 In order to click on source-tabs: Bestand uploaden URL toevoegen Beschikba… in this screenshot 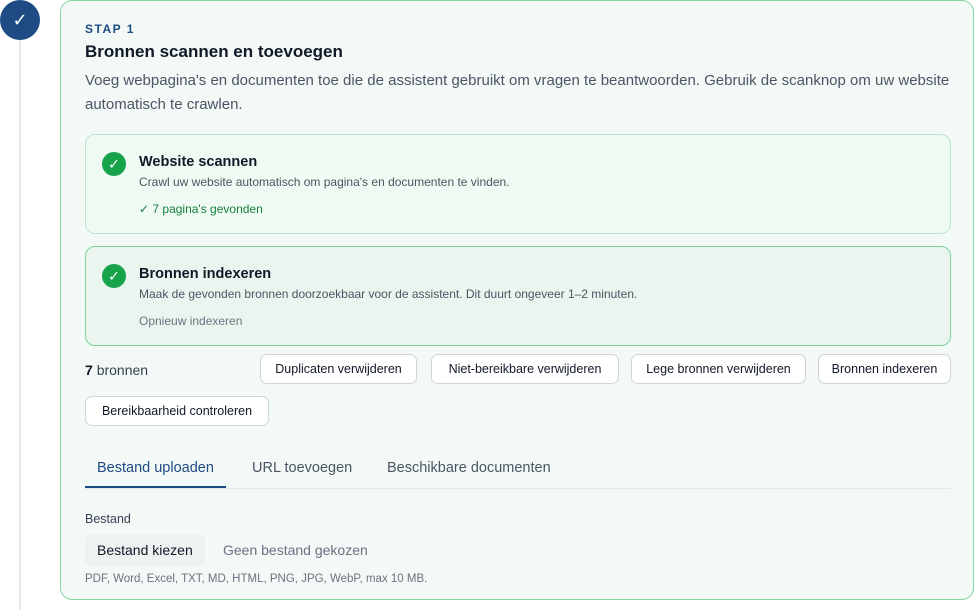, I will do `click(518, 471)`.